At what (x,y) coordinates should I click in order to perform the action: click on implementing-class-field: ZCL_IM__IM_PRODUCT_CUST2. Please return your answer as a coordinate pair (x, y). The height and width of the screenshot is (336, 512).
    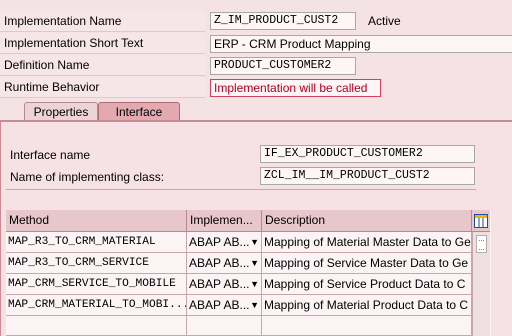
    Looking at the image, I should click on (367, 176).